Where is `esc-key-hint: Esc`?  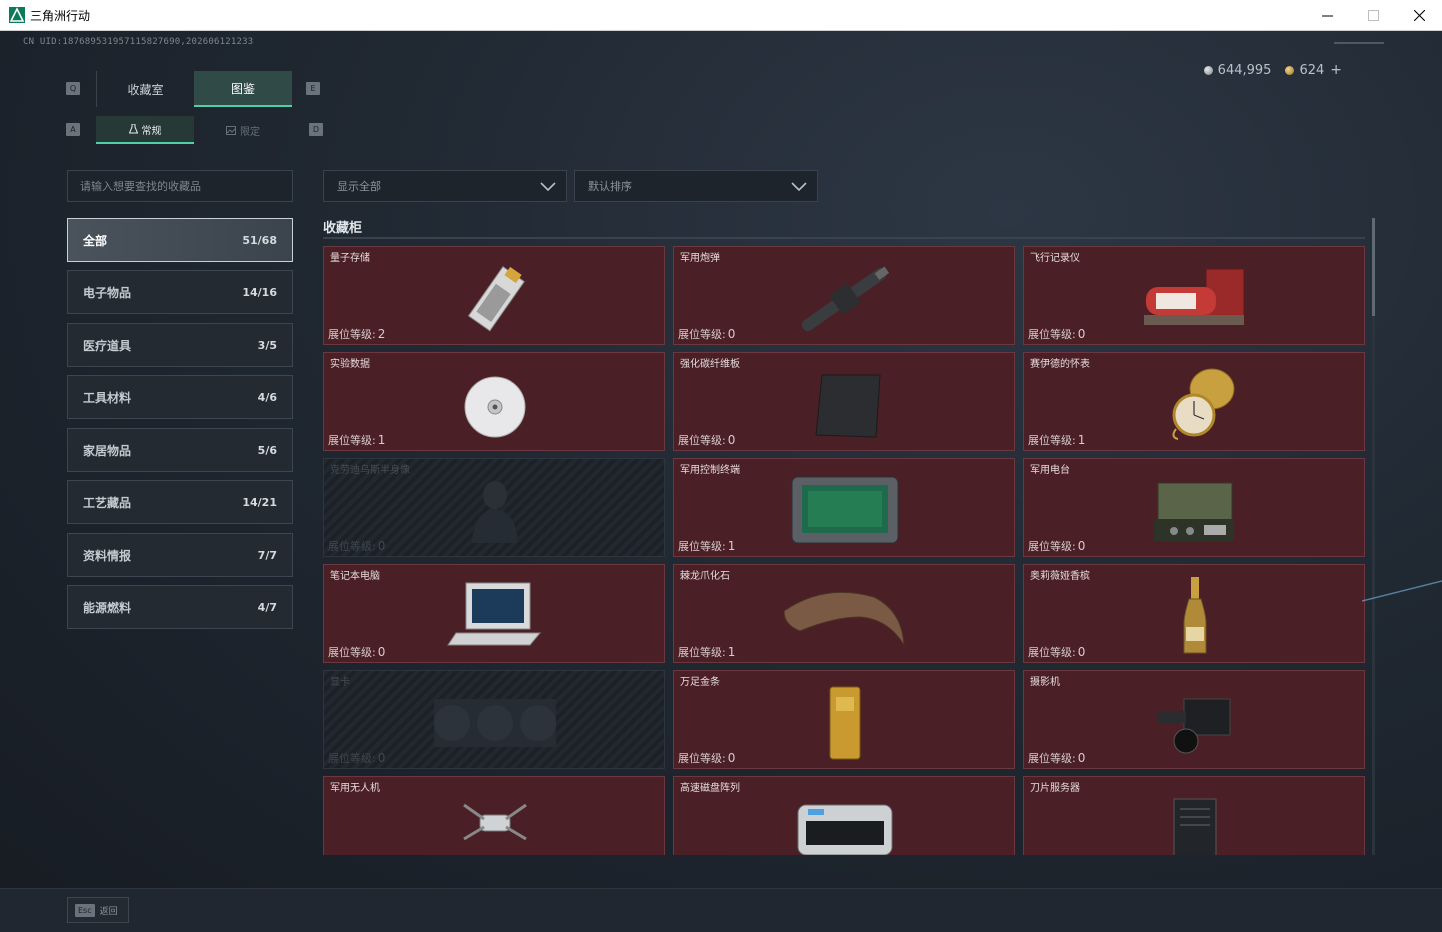
esc-key-hint: Esc is located at coordinates (85, 910).